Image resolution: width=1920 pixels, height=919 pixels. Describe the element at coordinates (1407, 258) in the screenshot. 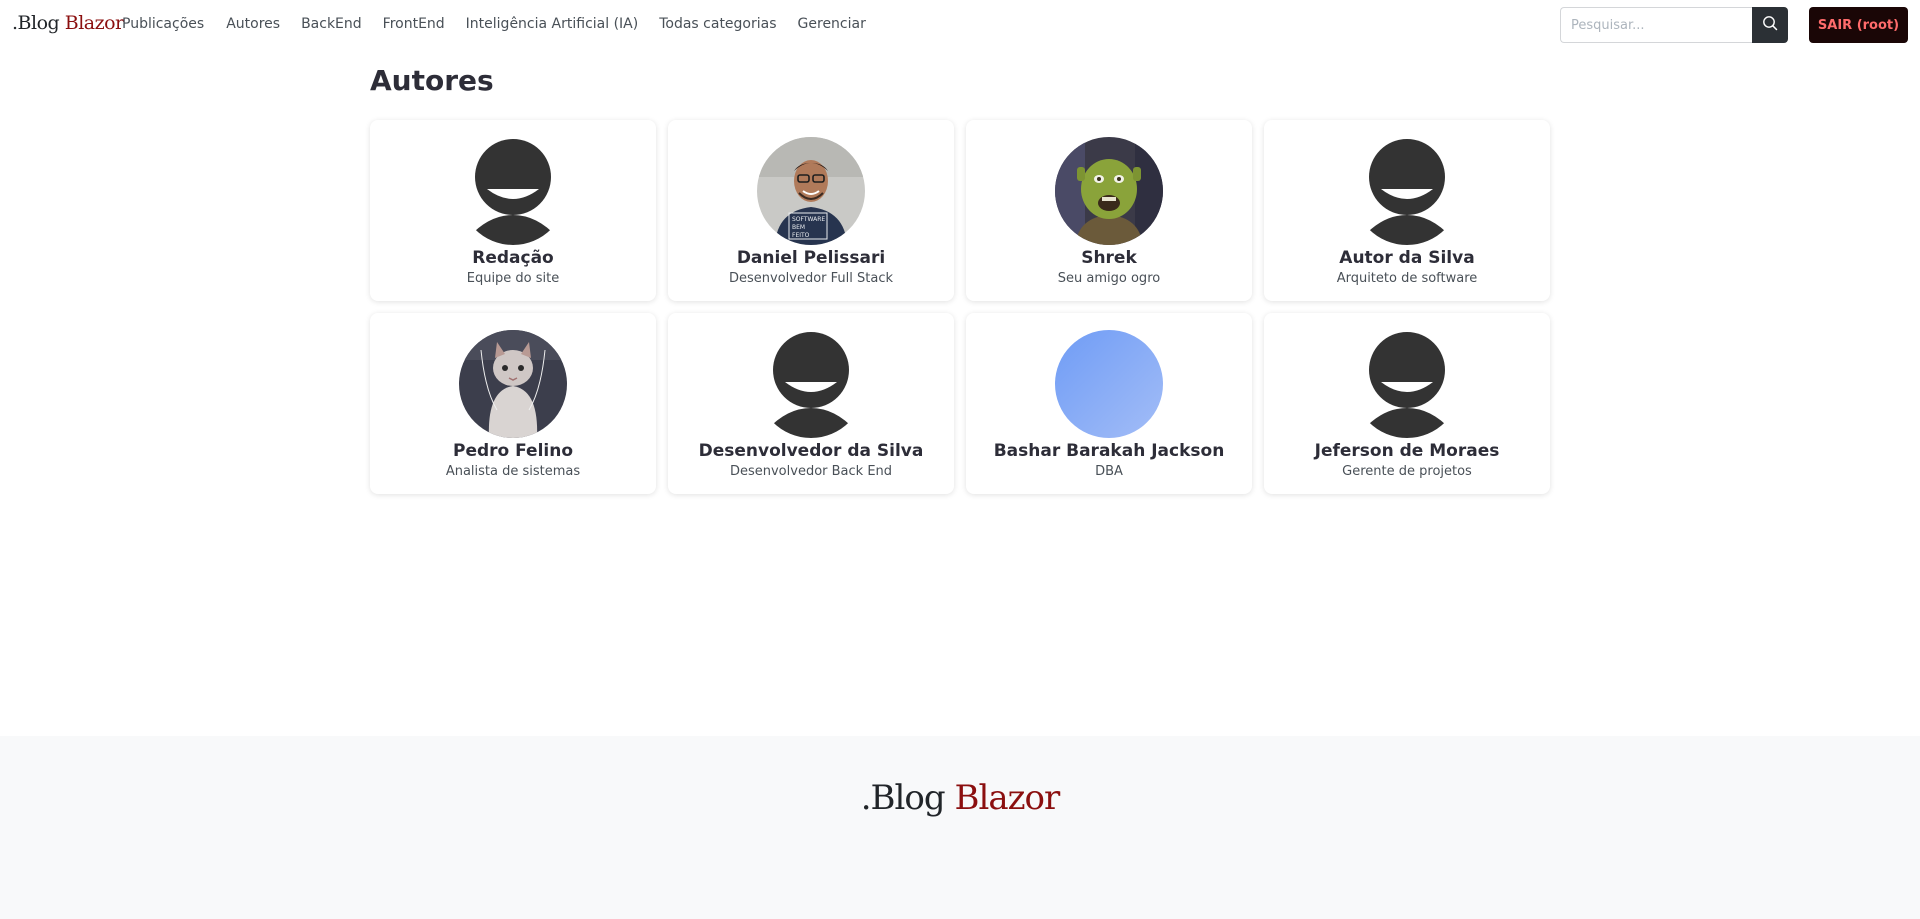

I see `author-name: Autor da Silva` at that location.